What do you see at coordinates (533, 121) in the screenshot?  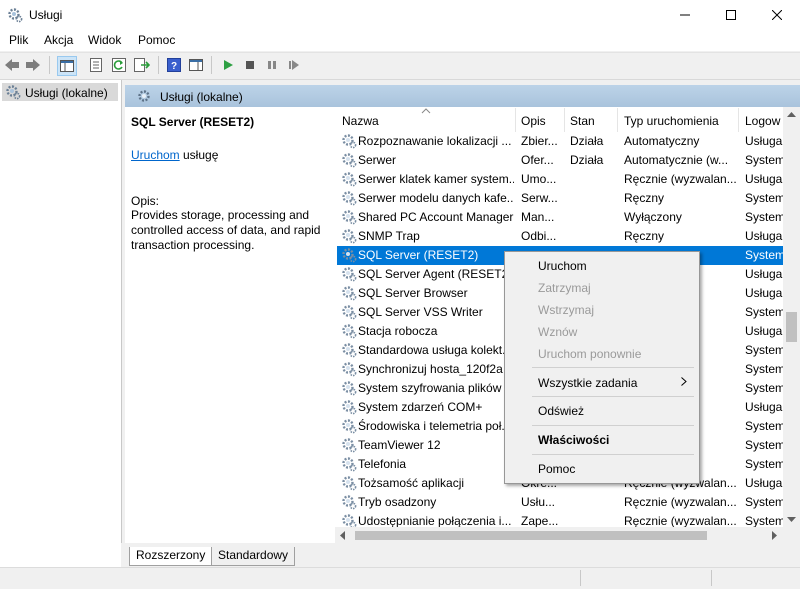 I see `column-header-description: Opis` at bounding box center [533, 121].